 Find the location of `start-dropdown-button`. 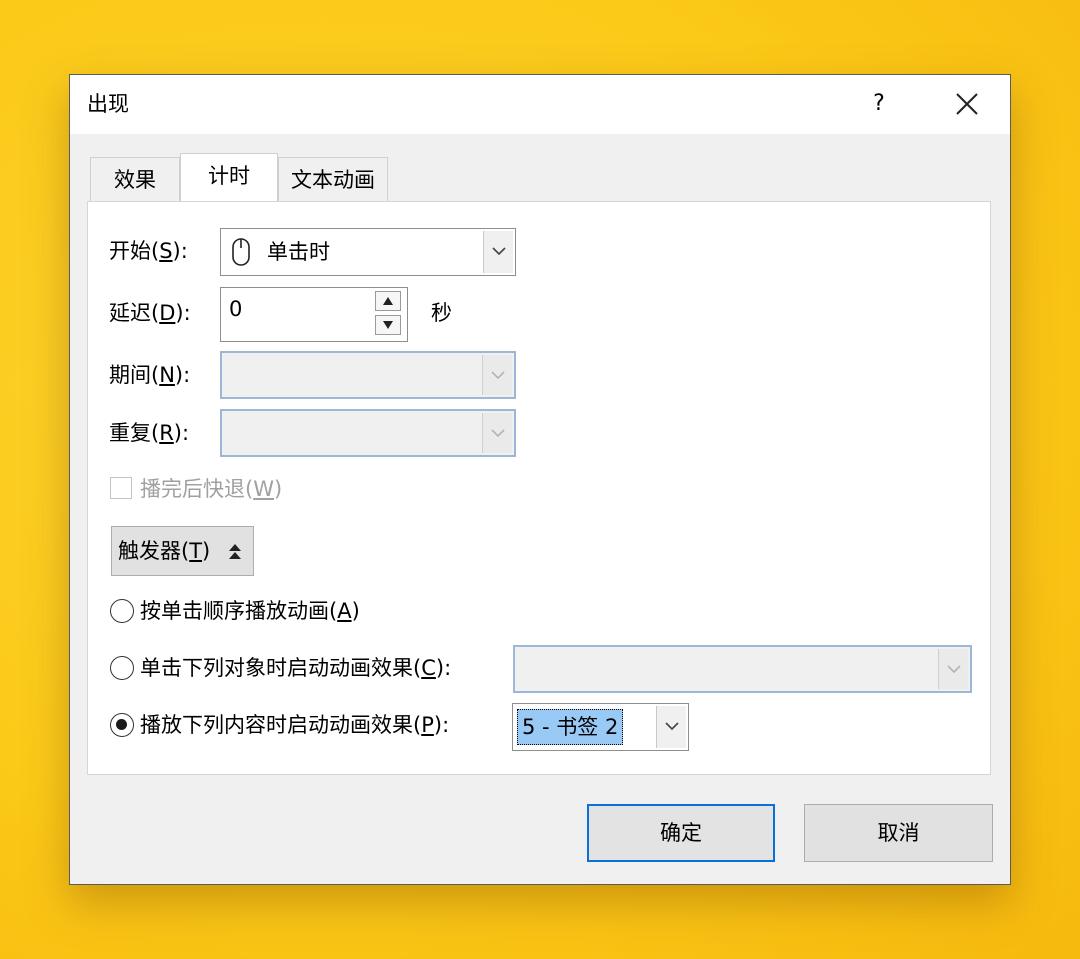

start-dropdown-button is located at coordinates (498, 252).